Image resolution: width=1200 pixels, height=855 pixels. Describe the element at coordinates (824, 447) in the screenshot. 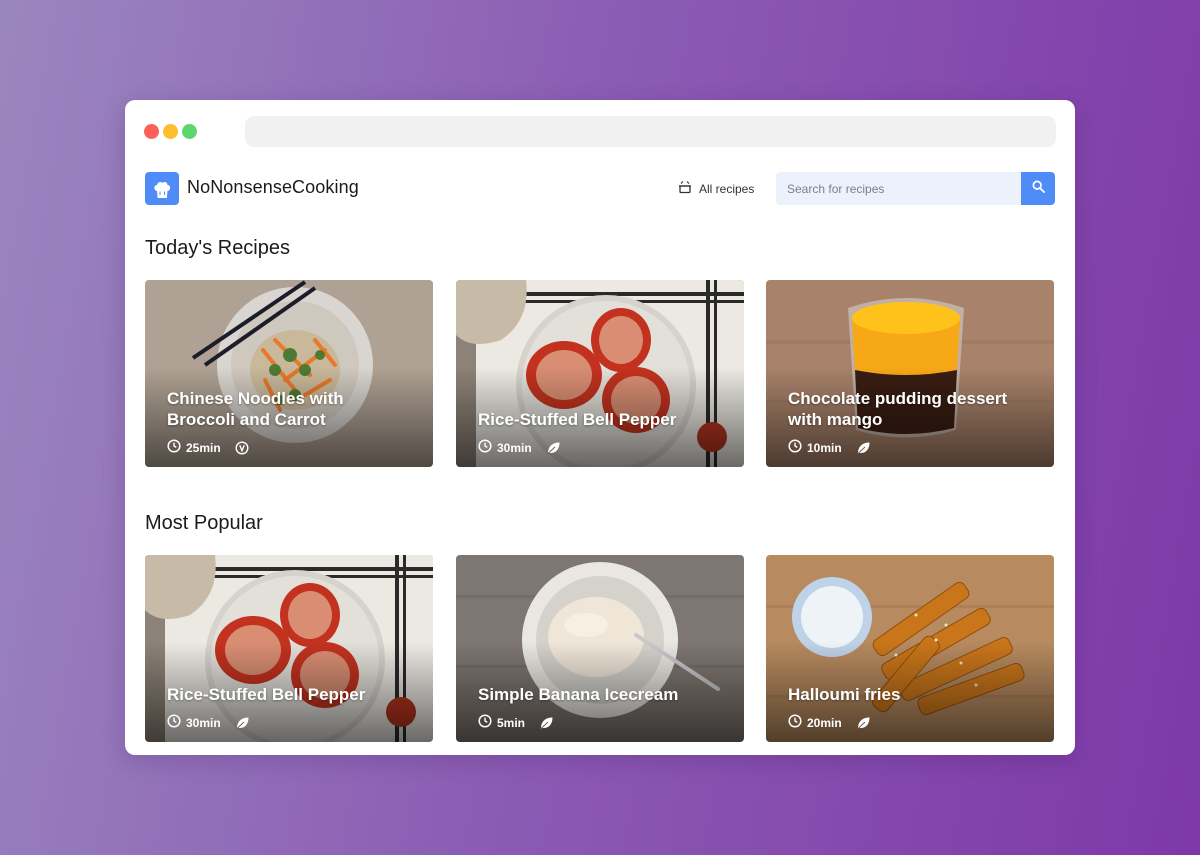

I see `recipe-time: 10min` at that location.